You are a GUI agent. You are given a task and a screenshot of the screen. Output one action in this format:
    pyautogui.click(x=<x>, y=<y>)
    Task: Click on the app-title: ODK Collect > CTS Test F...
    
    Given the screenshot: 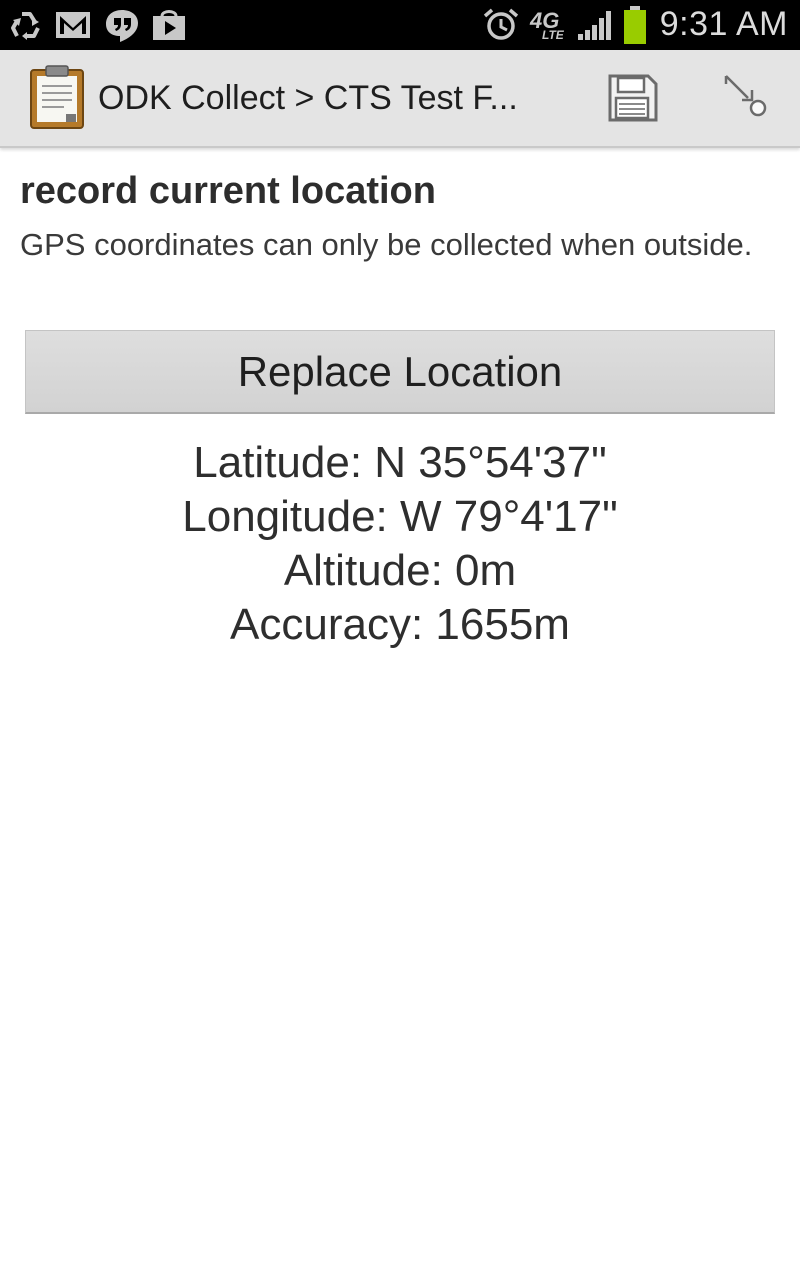 What is the action you would take?
    pyautogui.click(x=308, y=98)
    